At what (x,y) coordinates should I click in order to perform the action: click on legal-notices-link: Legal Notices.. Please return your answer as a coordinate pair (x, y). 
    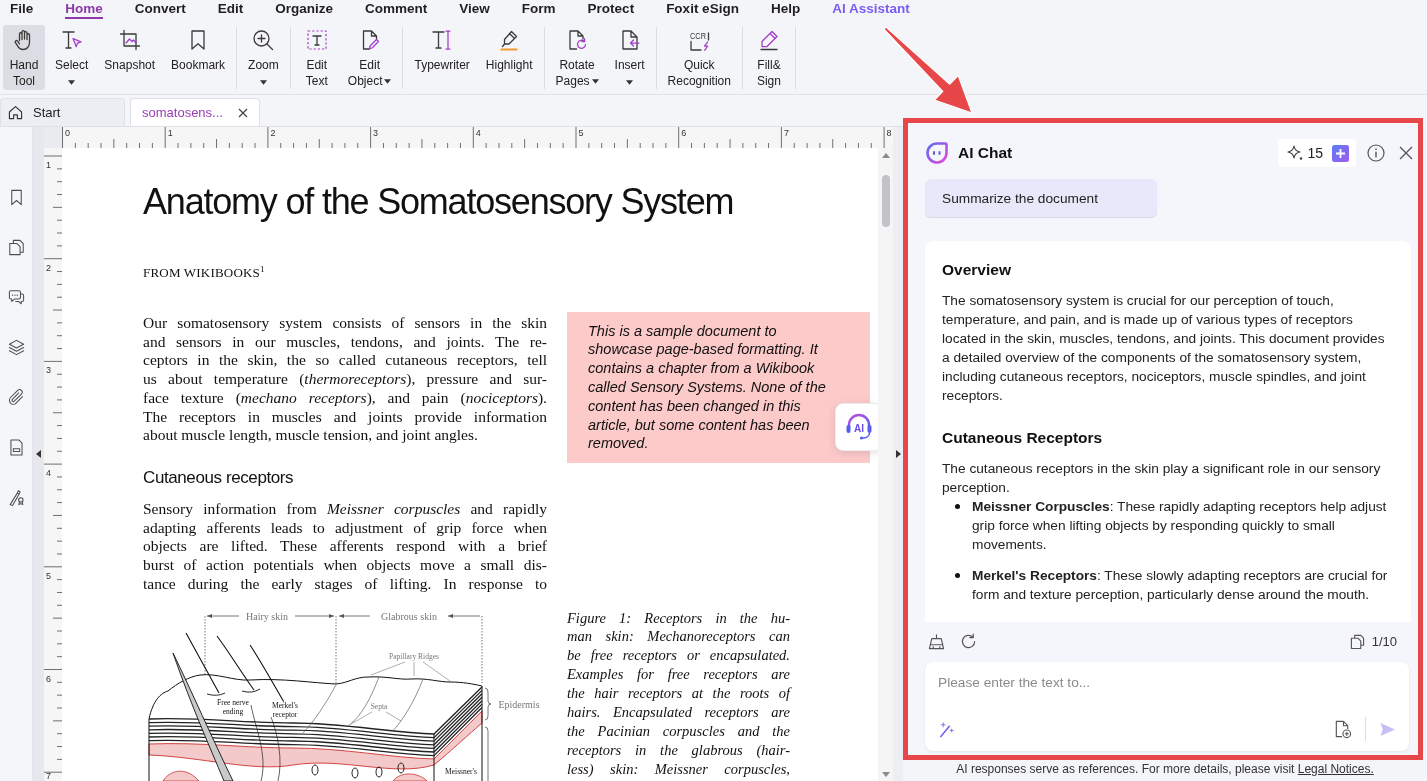
    Looking at the image, I should click on (1335, 769).